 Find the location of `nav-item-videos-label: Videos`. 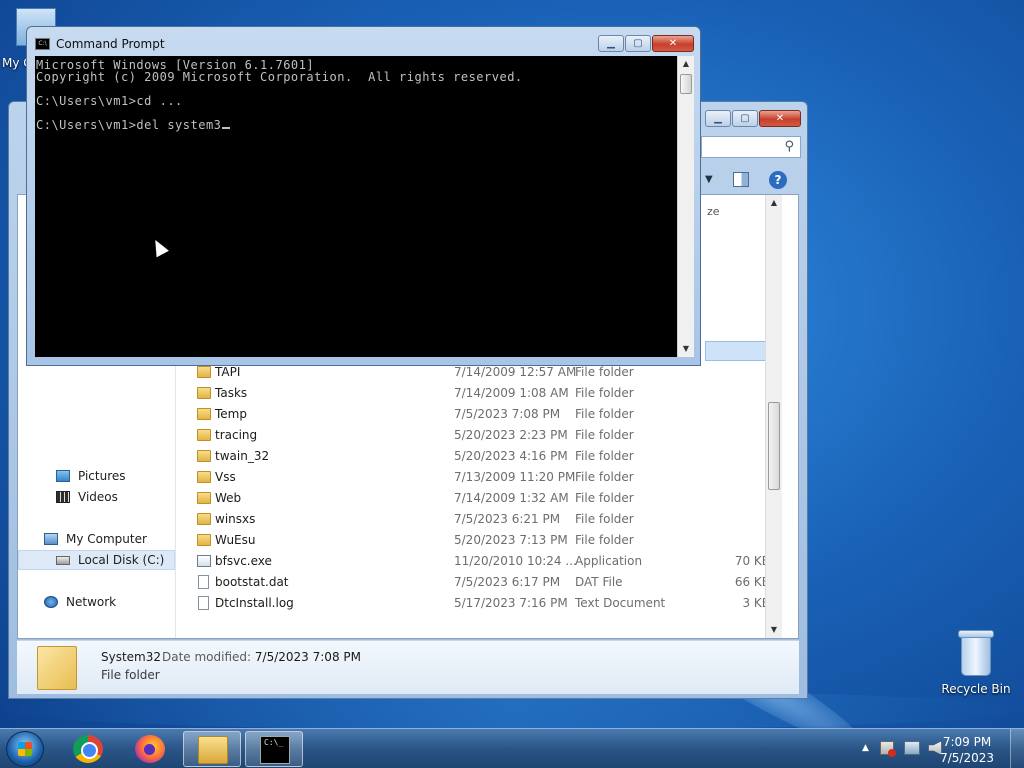

nav-item-videos-label: Videos is located at coordinates (98, 497).